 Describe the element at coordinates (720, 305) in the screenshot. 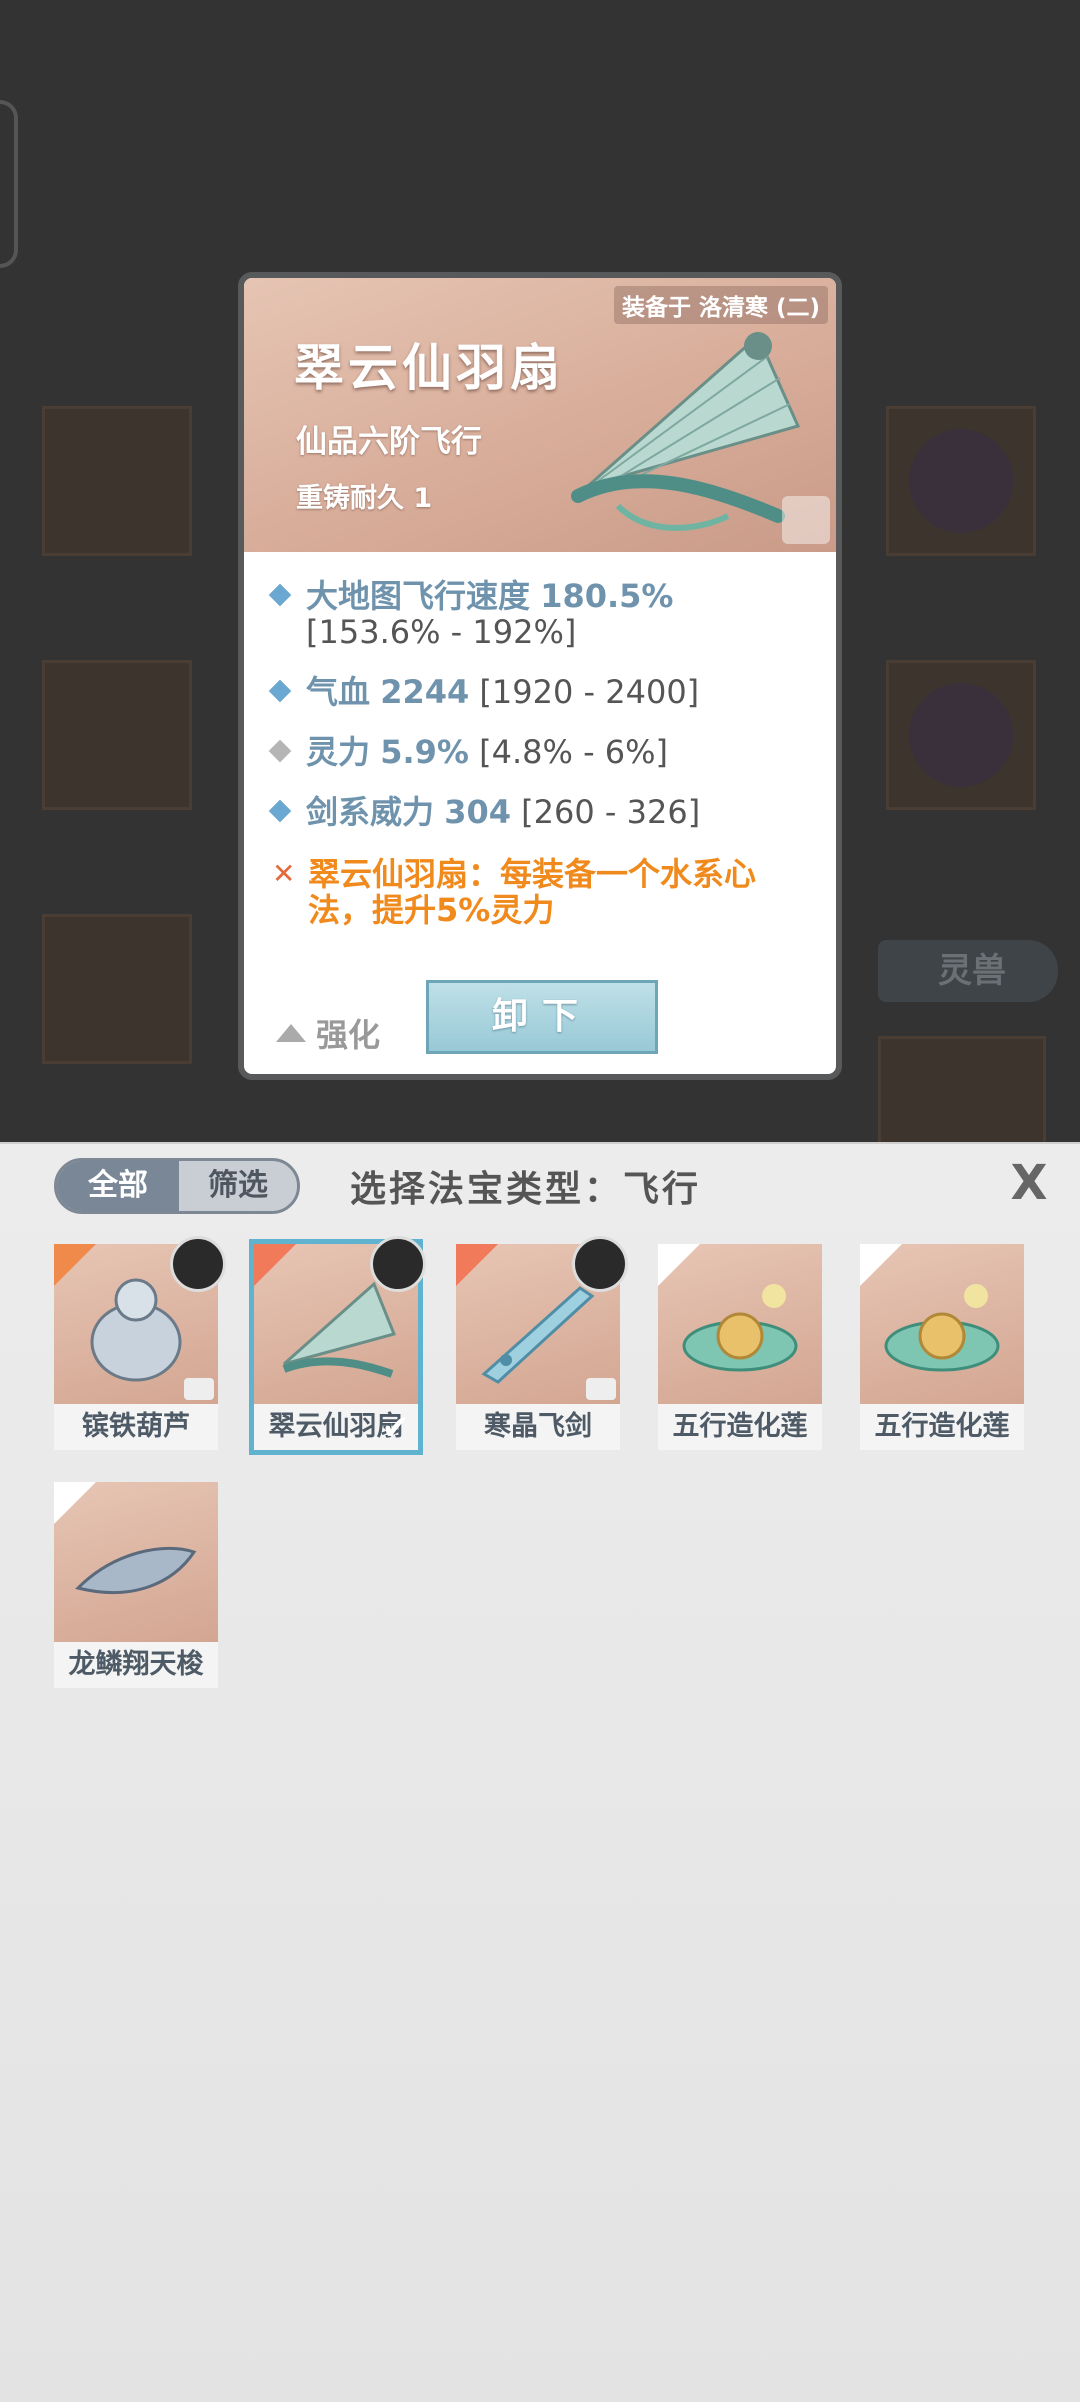

I see `equipped-on-label: 装备于 洛清寒 (二)` at that location.